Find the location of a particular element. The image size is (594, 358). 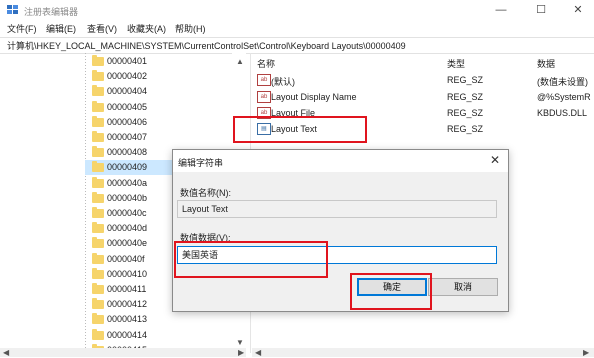

tree-horizontal-scrollbar is located at coordinates (123, 352).